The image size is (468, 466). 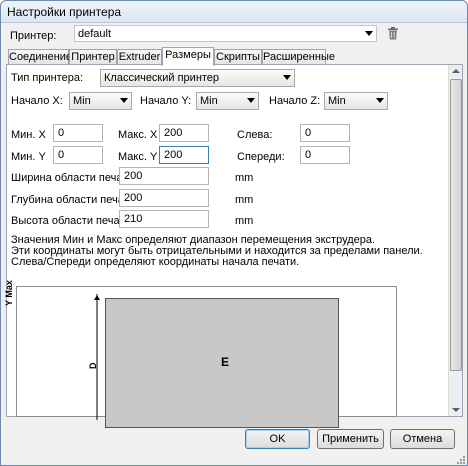 What do you see at coordinates (138, 157) in the screenshot?
I see `max-y-label: Макс. Y` at bounding box center [138, 157].